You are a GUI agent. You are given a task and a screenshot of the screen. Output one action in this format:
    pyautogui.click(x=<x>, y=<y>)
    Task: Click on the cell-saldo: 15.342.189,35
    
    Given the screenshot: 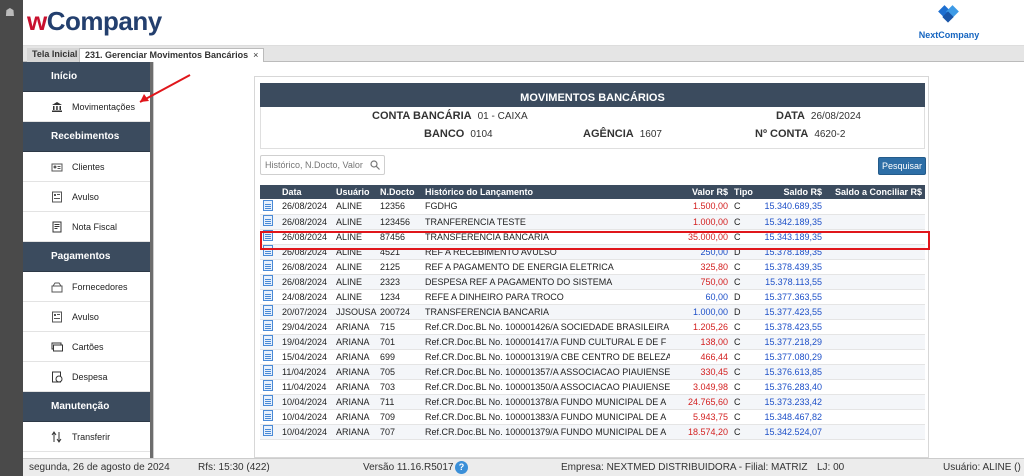 What is the action you would take?
    pyautogui.click(x=792, y=222)
    